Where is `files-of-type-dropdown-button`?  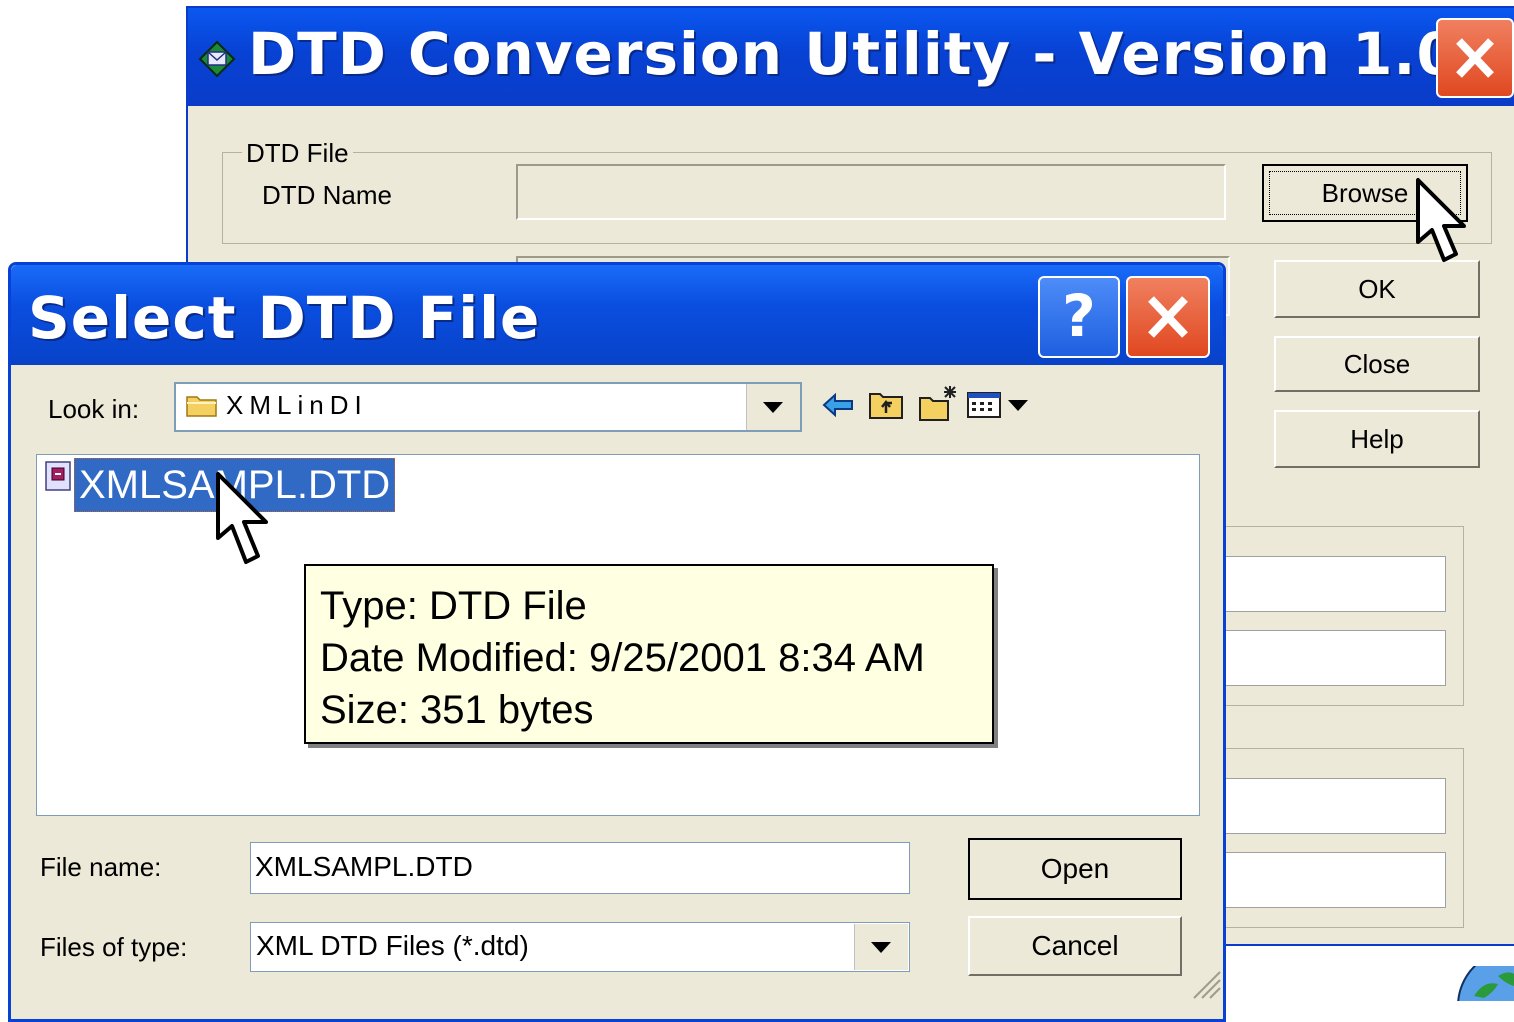 files-of-type-dropdown-button is located at coordinates (881, 947).